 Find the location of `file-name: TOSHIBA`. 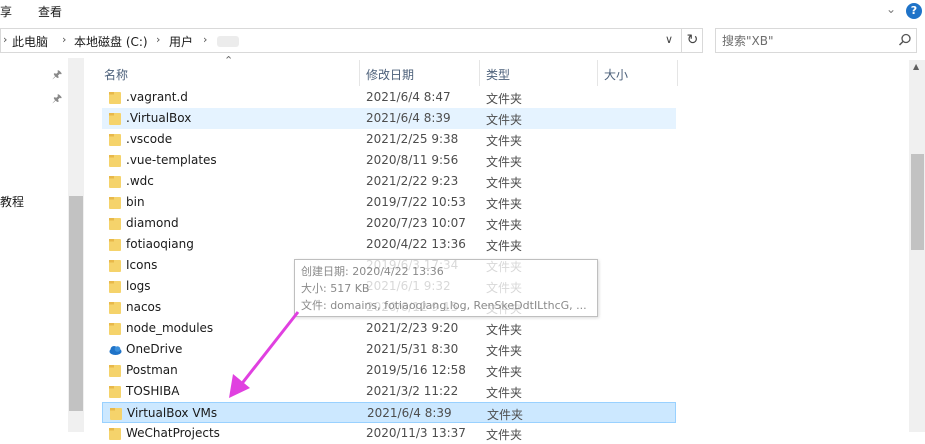

file-name: TOSHIBA is located at coordinates (153, 391).